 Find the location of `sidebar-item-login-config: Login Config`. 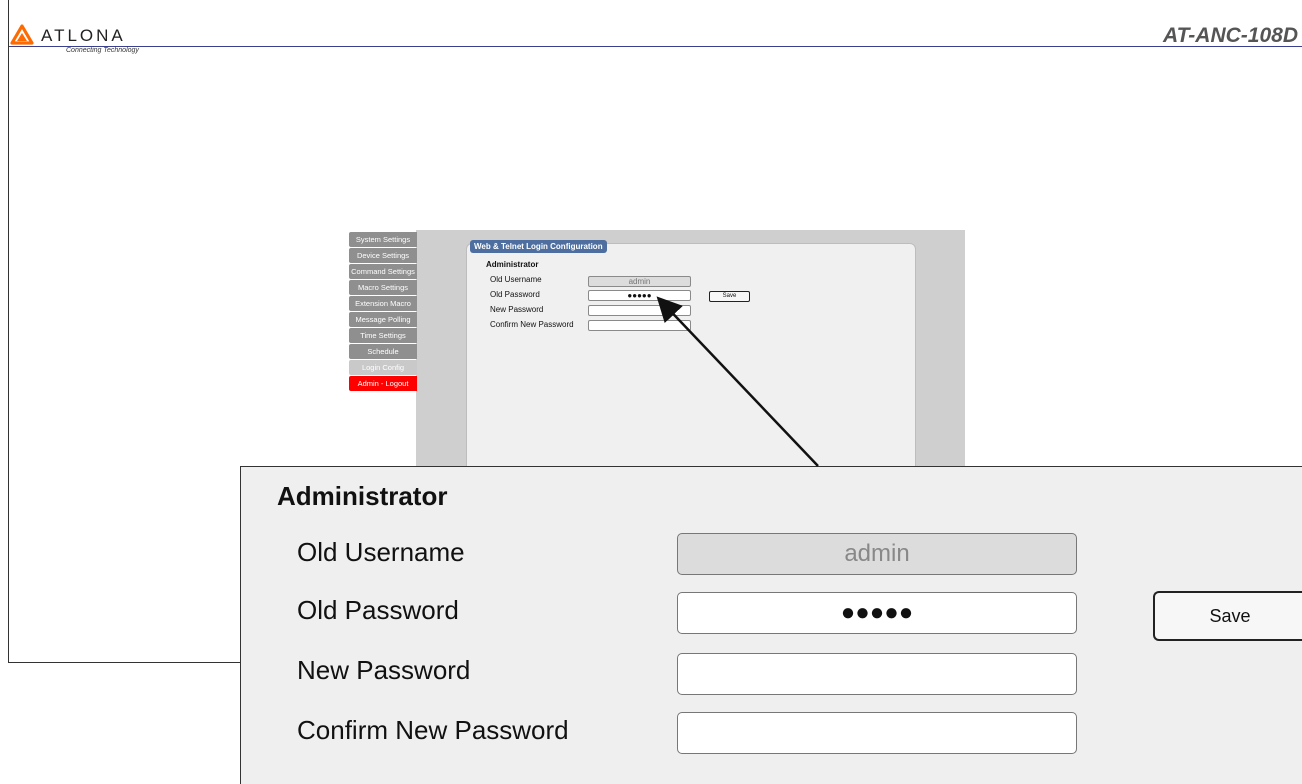

sidebar-item-login-config: Login Config is located at coordinates (383, 367).